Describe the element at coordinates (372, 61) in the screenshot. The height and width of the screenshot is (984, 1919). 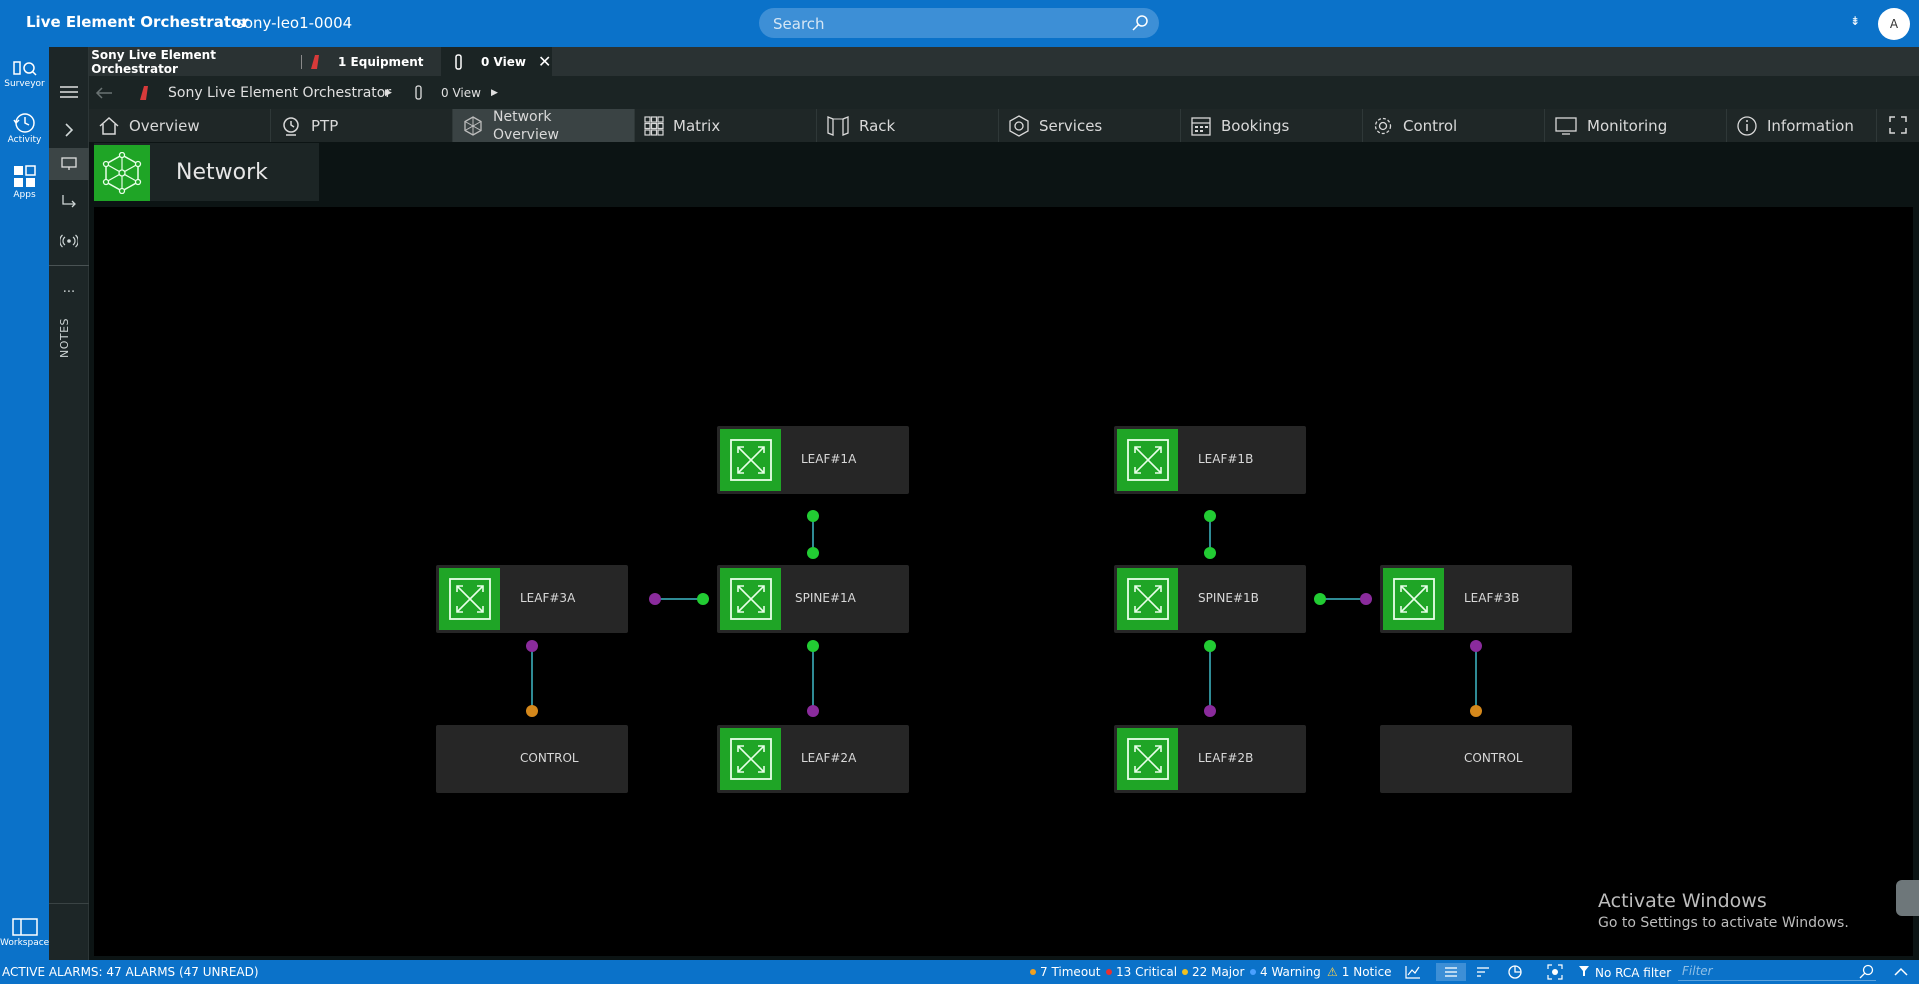
I see `doc-tab-equipment: 1 Equipment` at that location.